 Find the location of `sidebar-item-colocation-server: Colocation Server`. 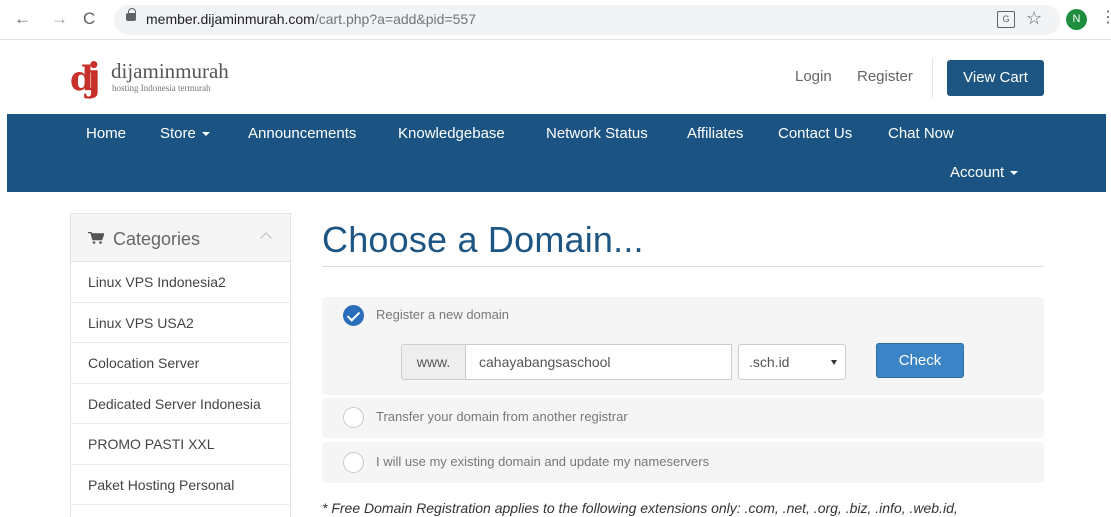

sidebar-item-colocation-server: Colocation Server is located at coordinates (180, 363).